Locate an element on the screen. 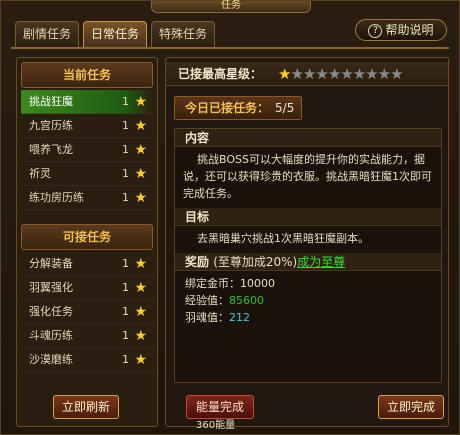 The image size is (460, 435). gold-label: 绑定金币： is located at coordinates (212, 283).